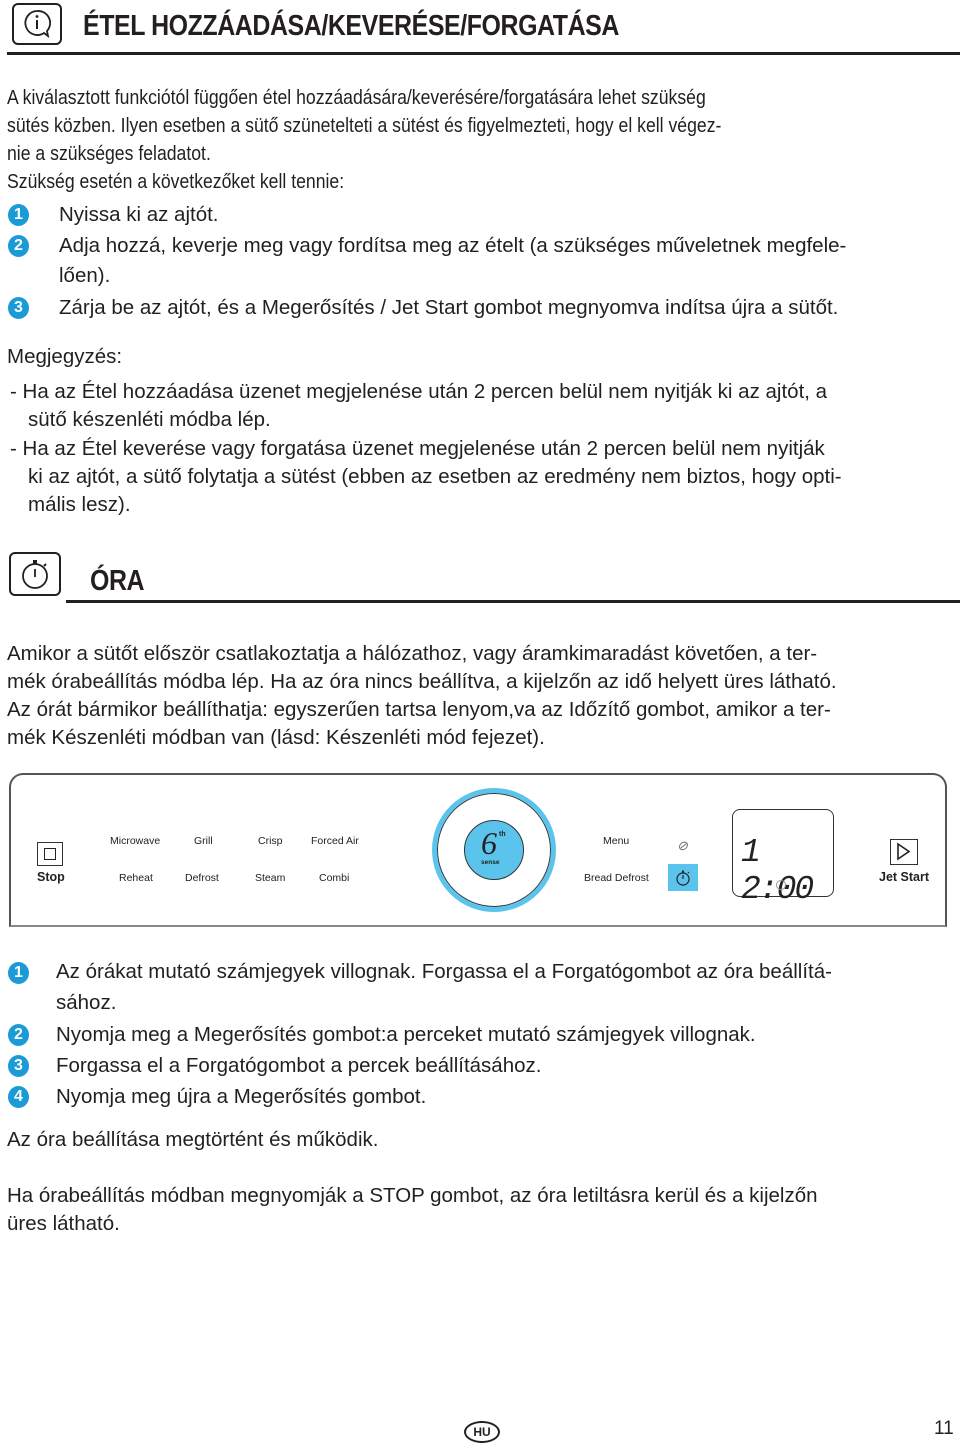  What do you see at coordinates (904, 877) in the screenshot?
I see `jet-start-label: Jet Start` at bounding box center [904, 877].